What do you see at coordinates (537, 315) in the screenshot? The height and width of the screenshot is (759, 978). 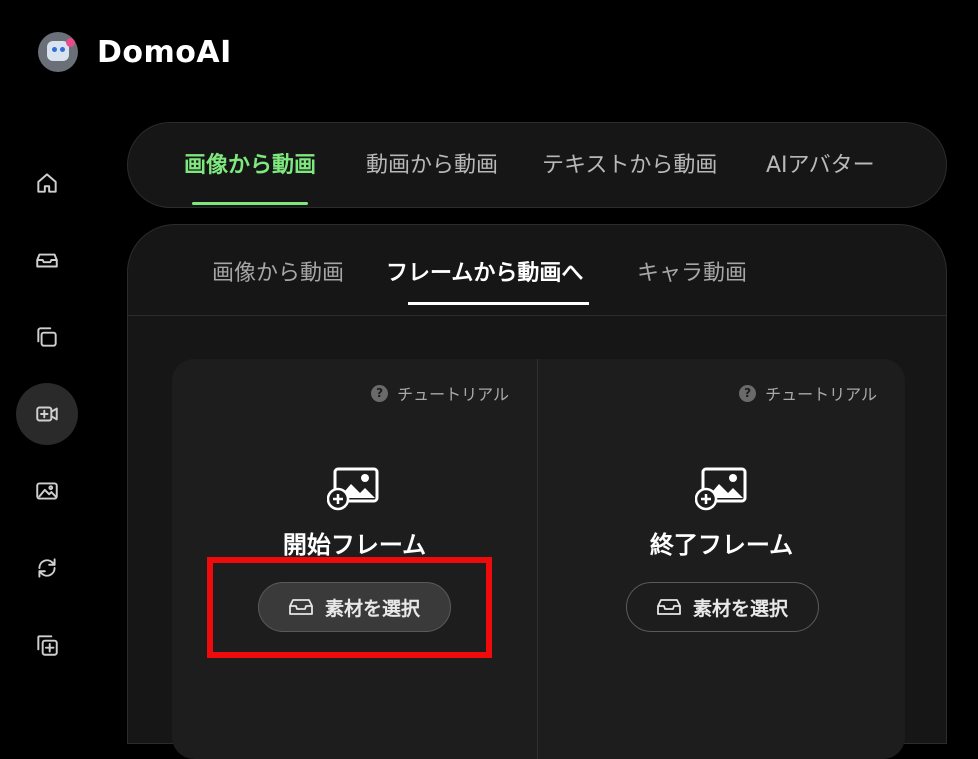 I see `divider` at bounding box center [537, 315].